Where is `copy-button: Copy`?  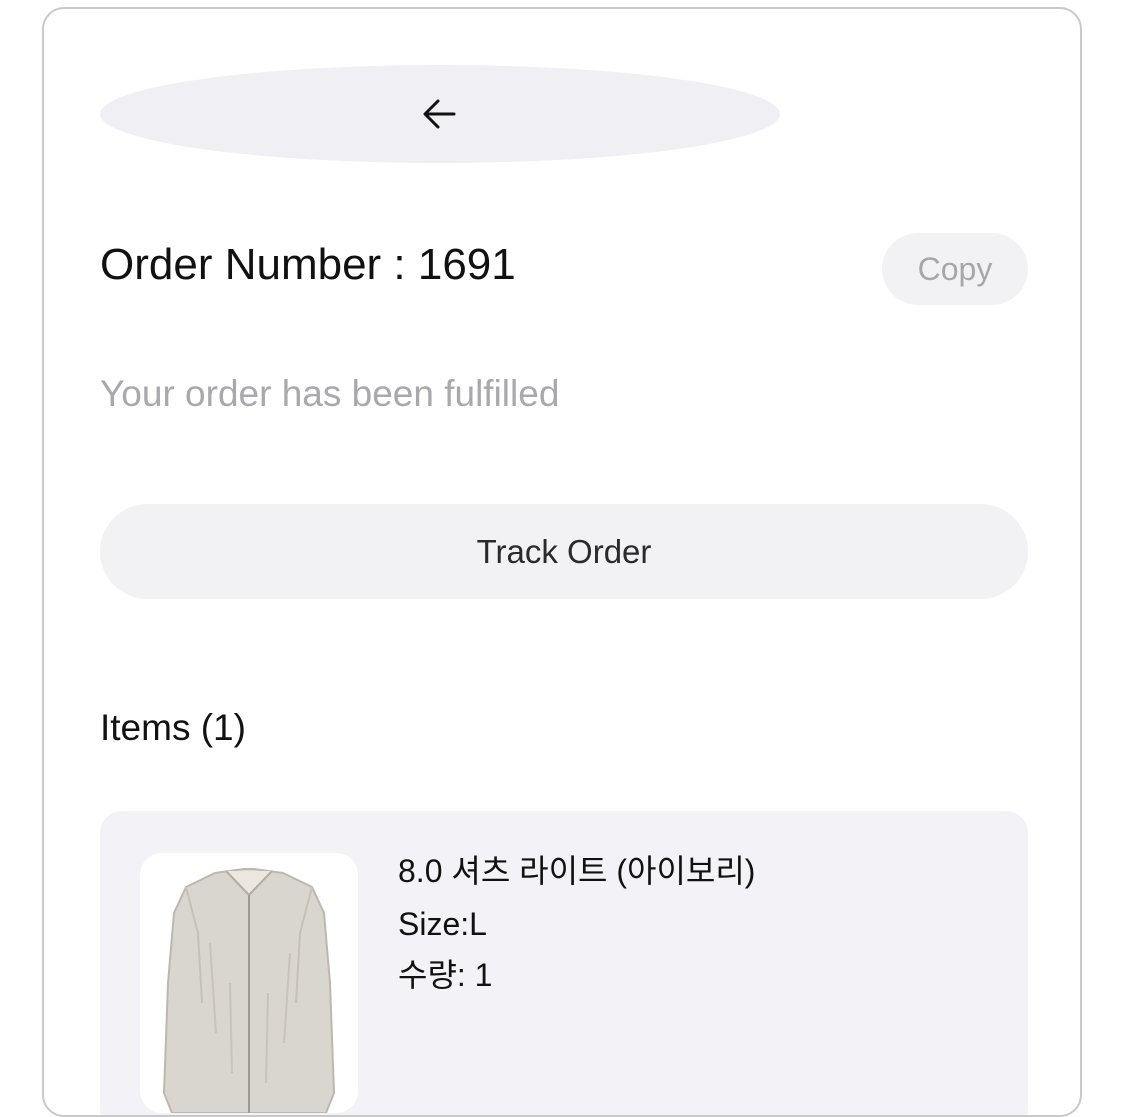 copy-button: Copy is located at coordinates (955, 269).